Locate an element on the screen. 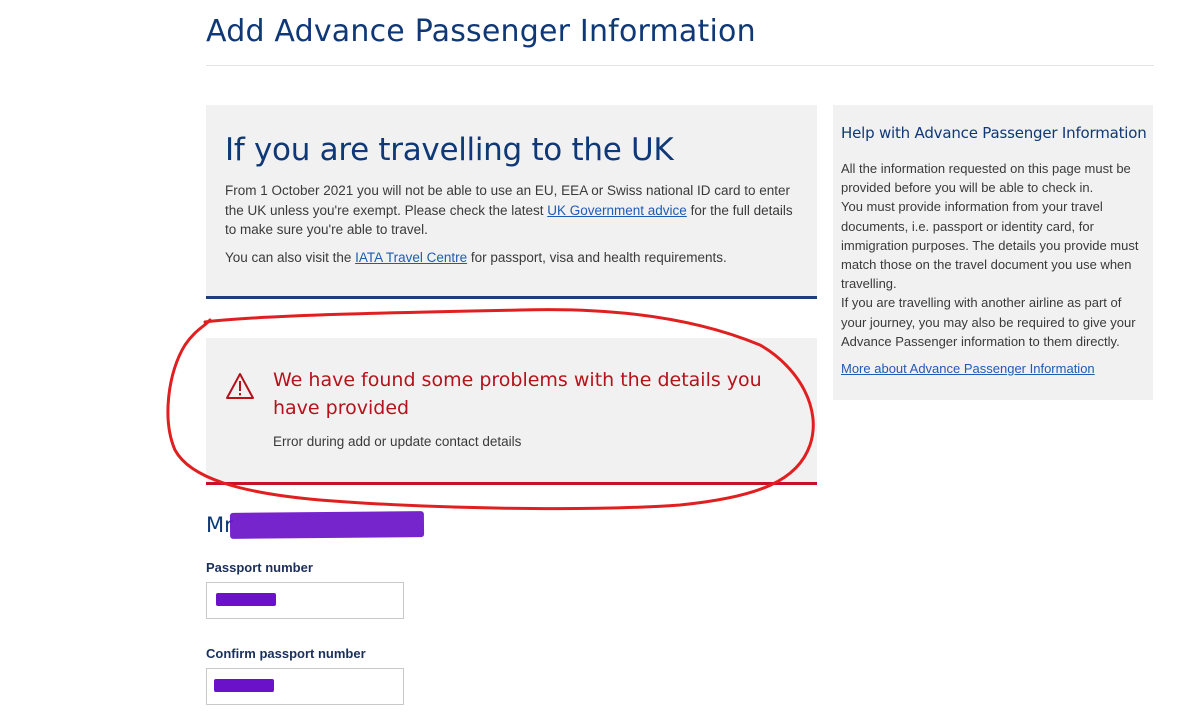  help-heading: Help with Advance Passenger Information is located at coordinates (994, 133).